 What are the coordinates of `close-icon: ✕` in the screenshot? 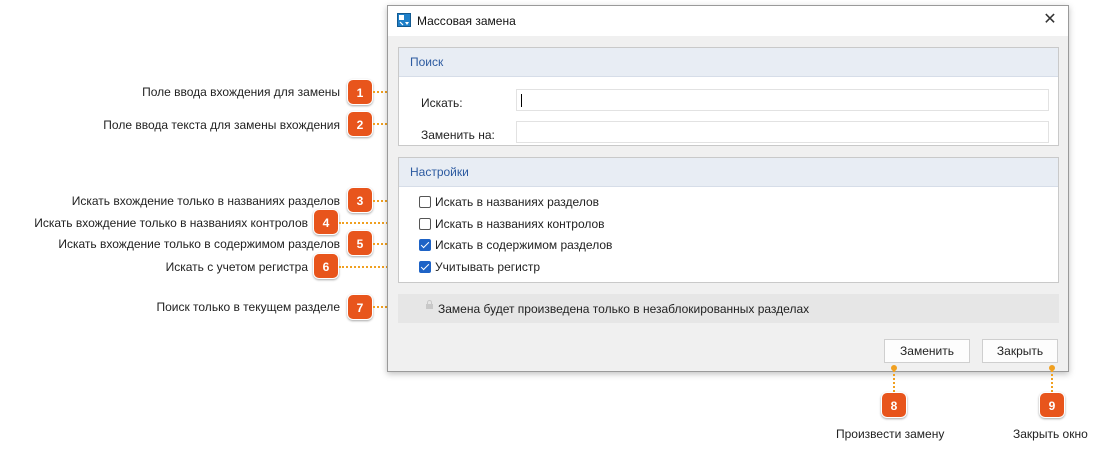 It's located at (1050, 20).